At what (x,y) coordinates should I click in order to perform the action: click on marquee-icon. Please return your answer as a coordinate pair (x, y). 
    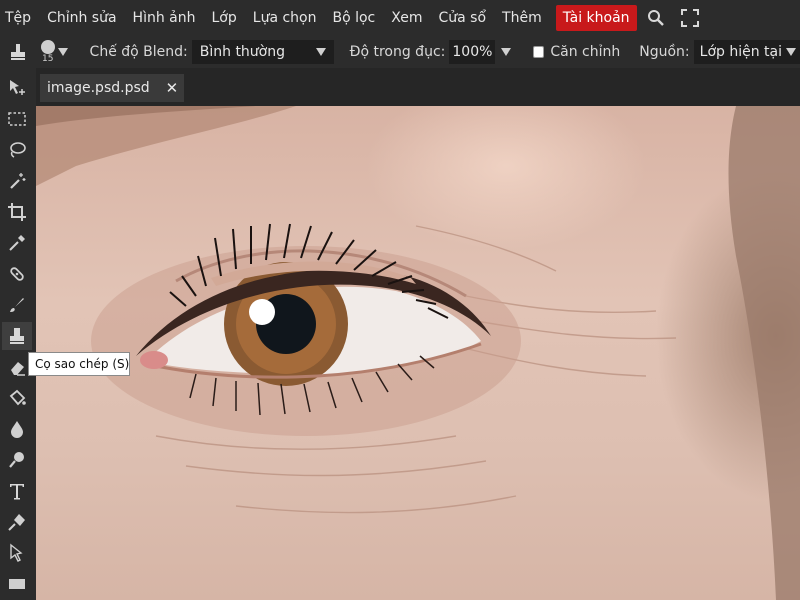
    Looking at the image, I should click on (17, 119).